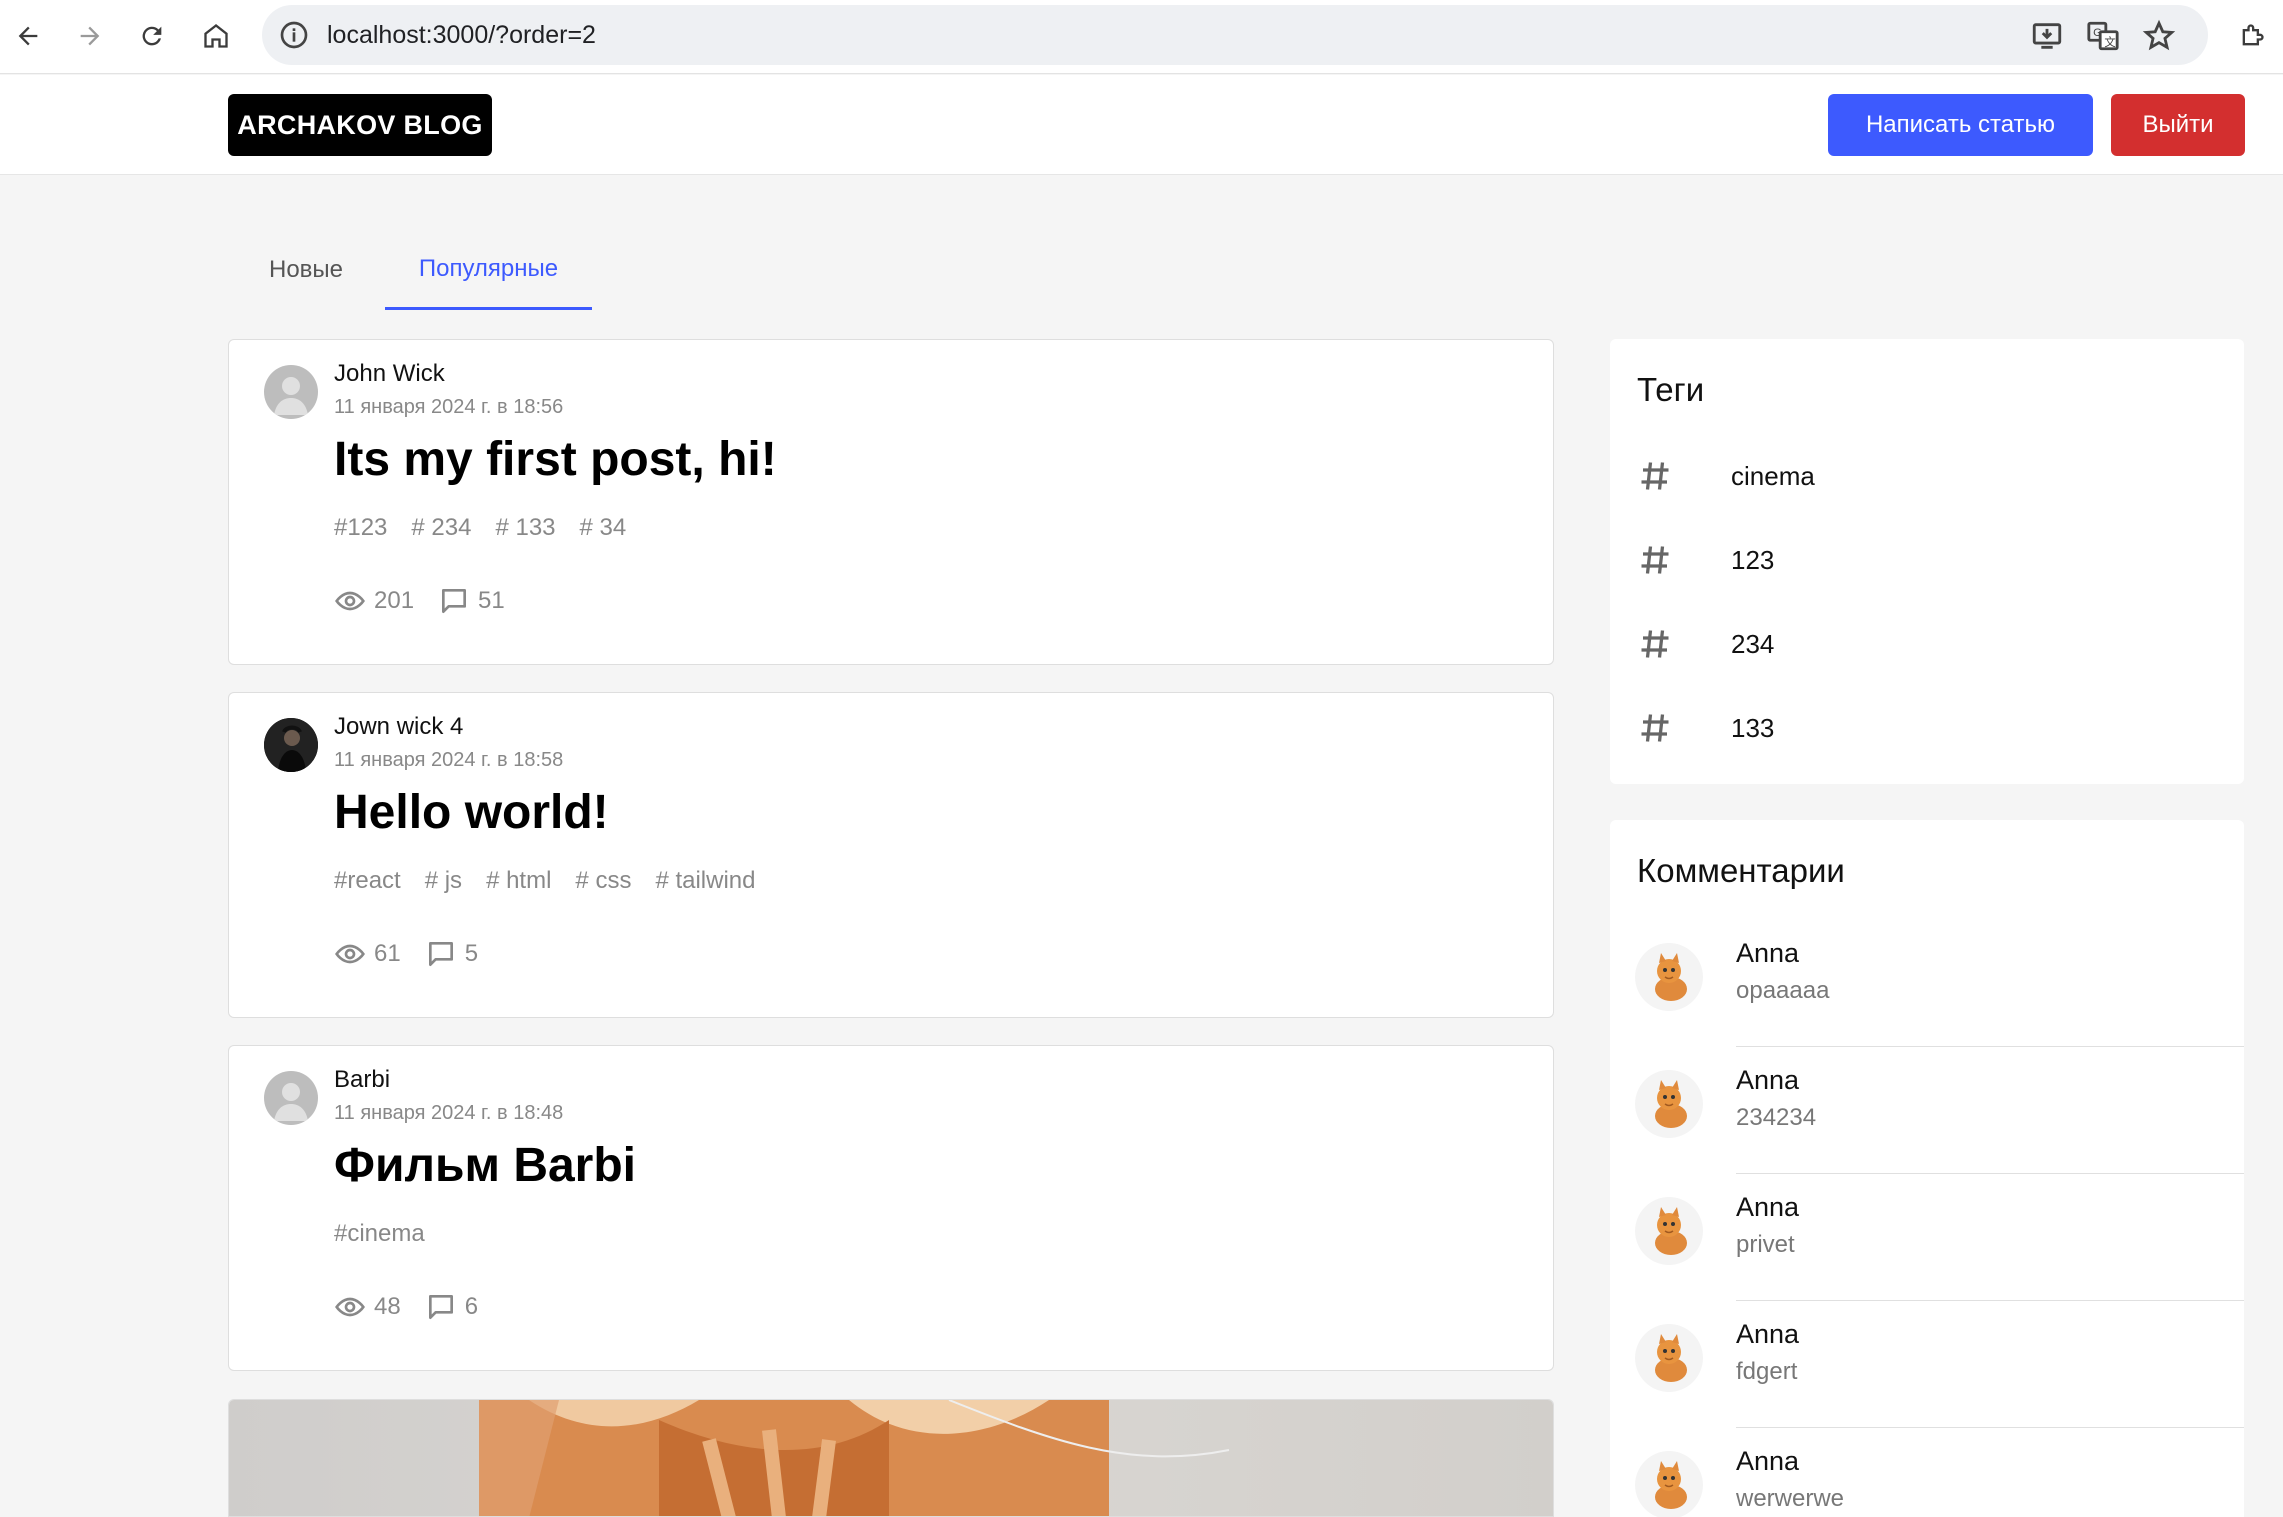 This screenshot has height=1517, width=2283. I want to click on blog-logo: ARCHAKOV BLOG, so click(360, 125).